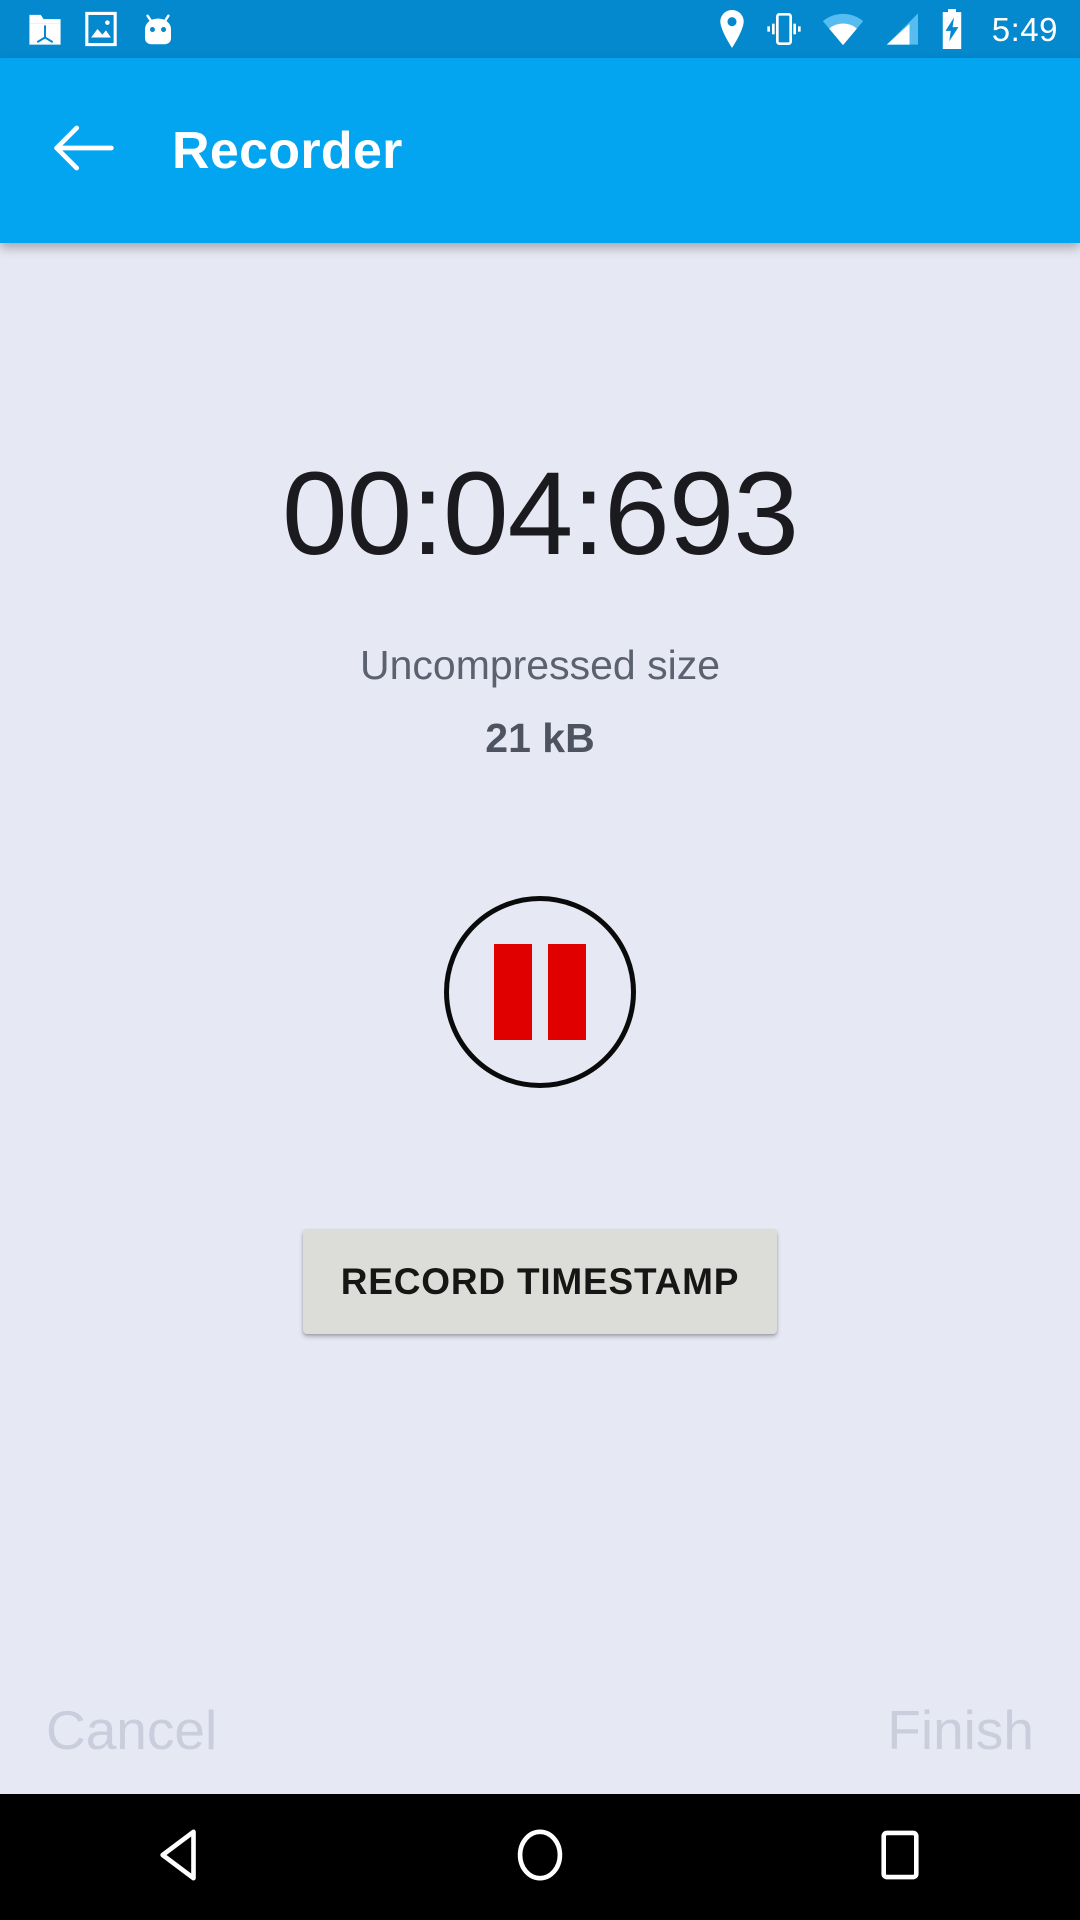 The height and width of the screenshot is (1920, 1080). I want to click on pause-bar-right, so click(567, 992).